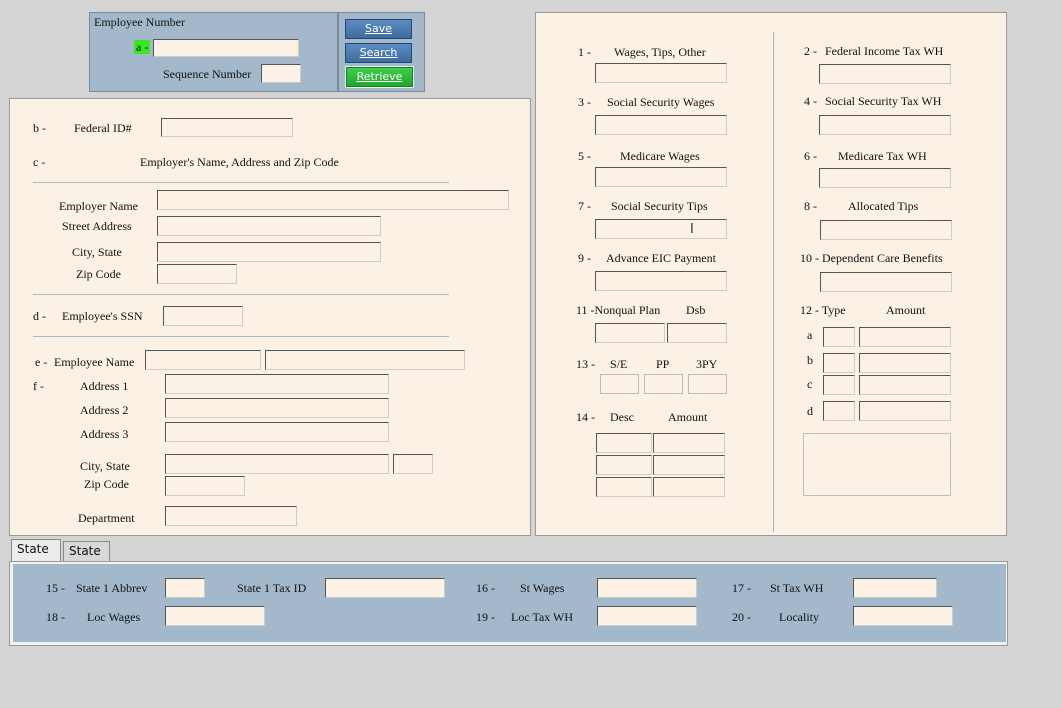  Describe the element at coordinates (106, 484) in the screenshot. I see `employee-zip-label: Zip Code` at that location.